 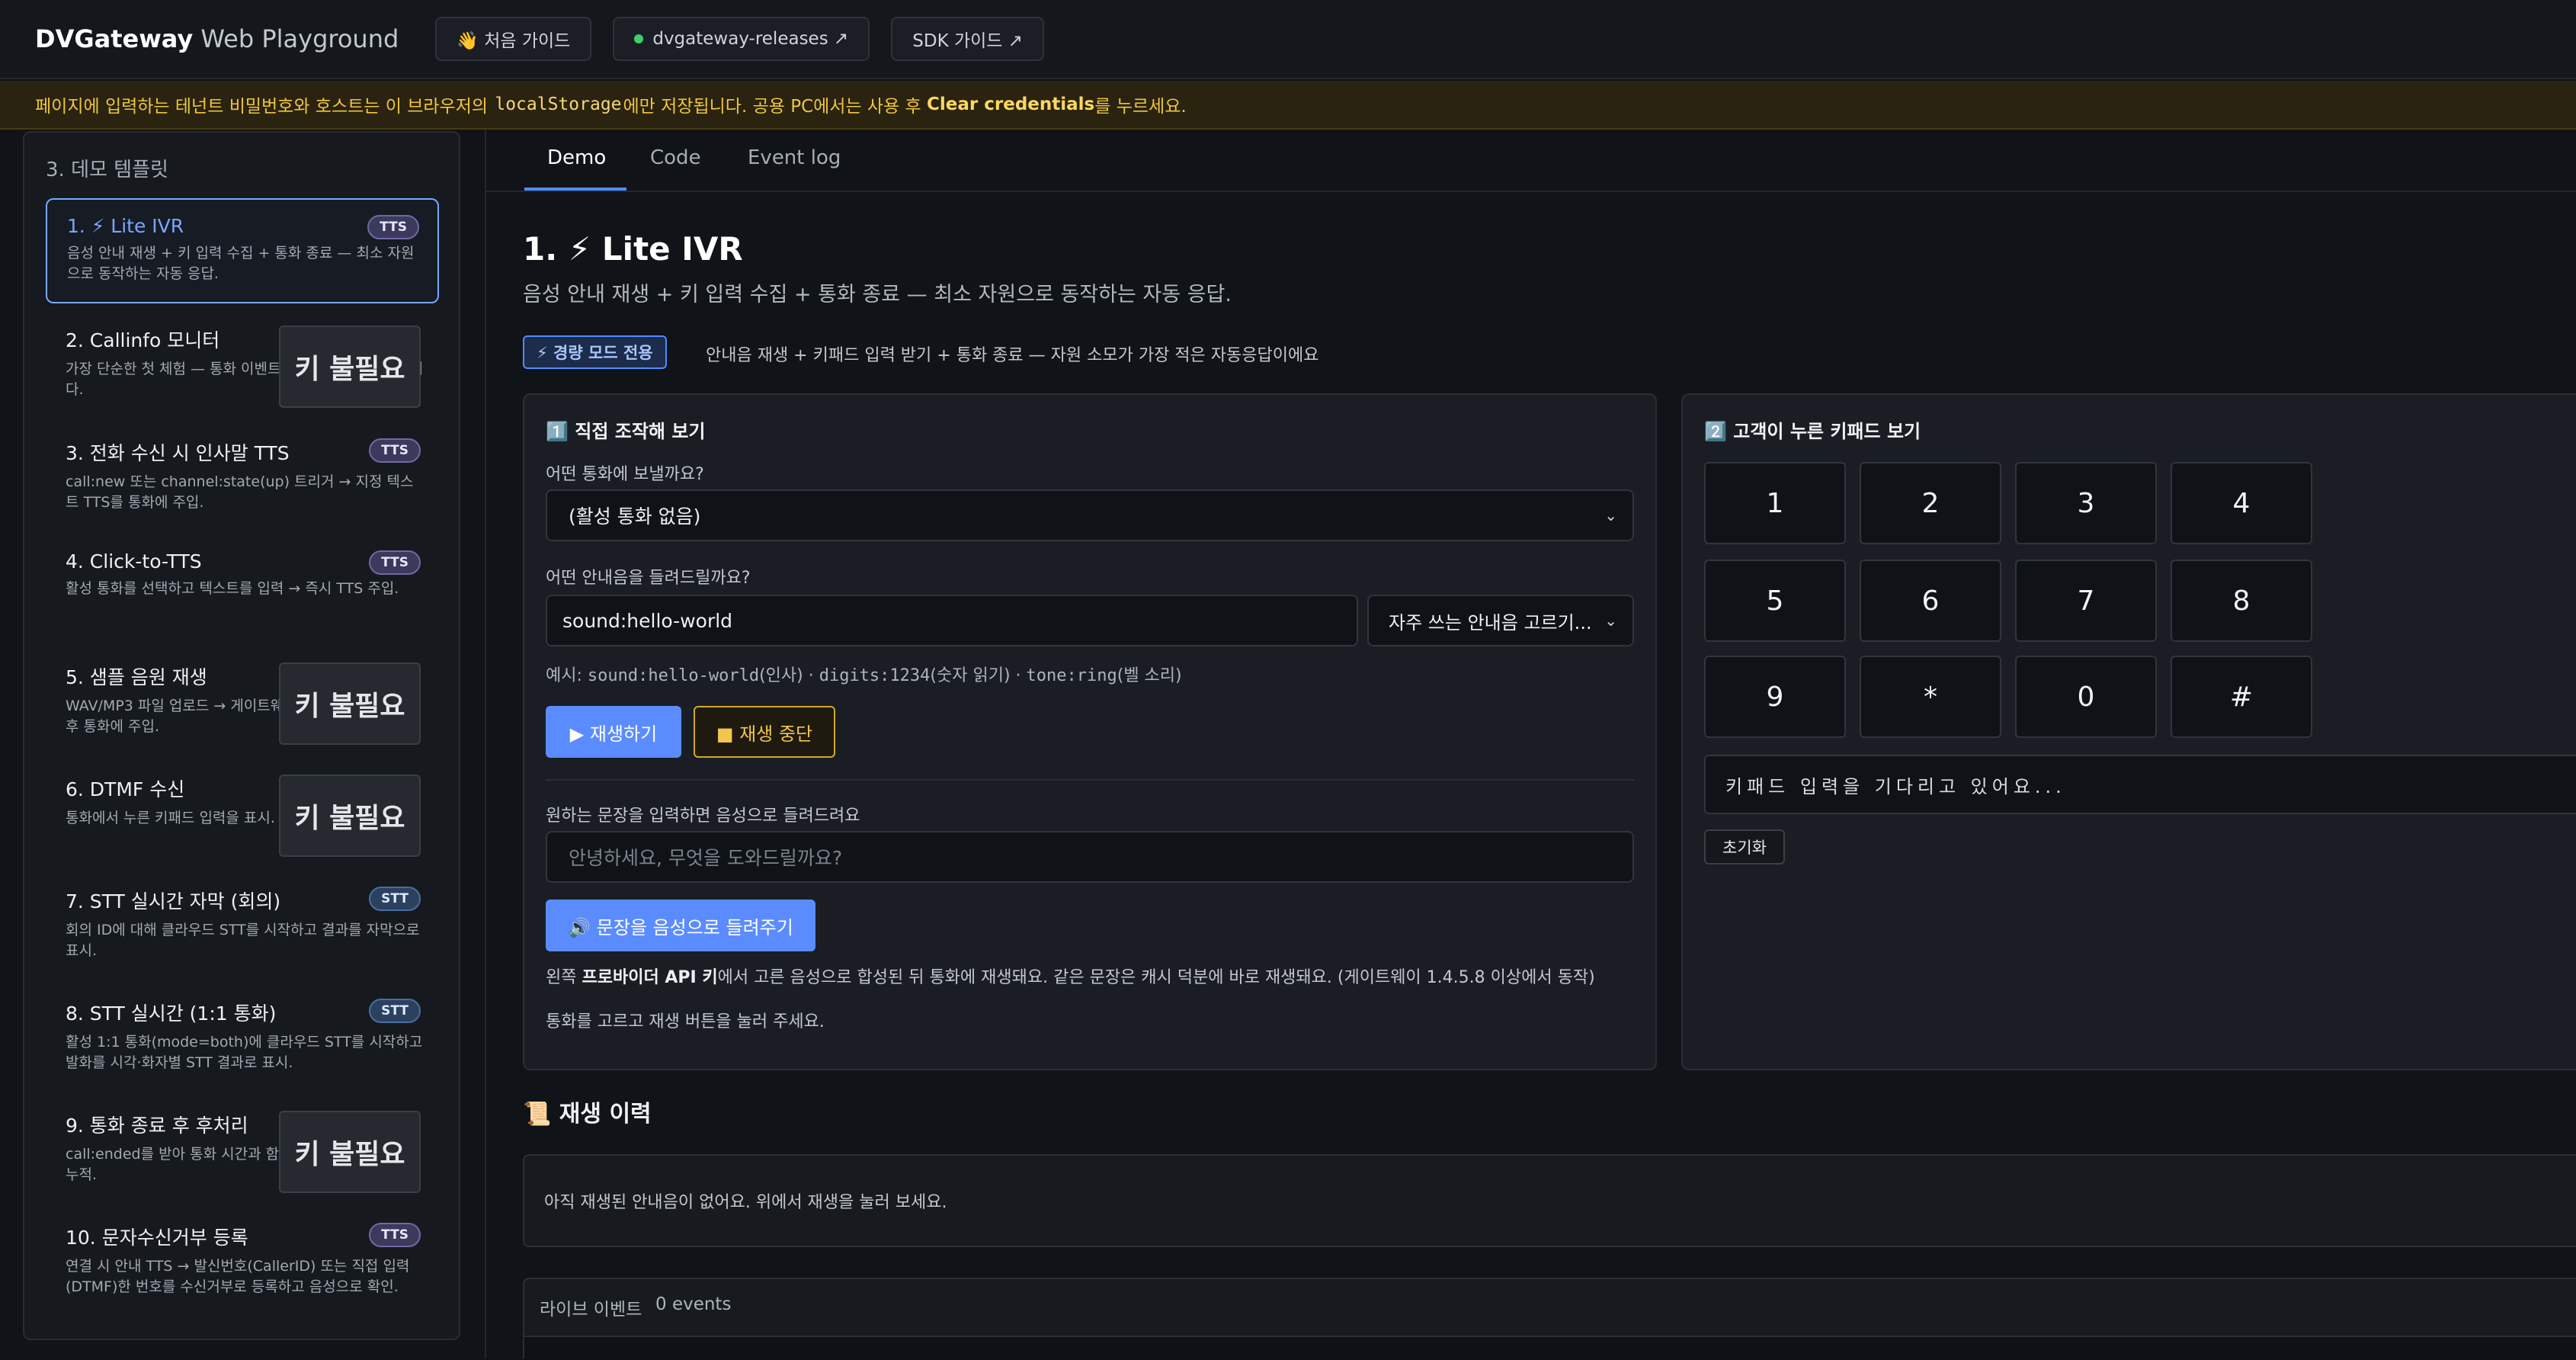 What do you see at coordinates (2241, 697) in the screenshot?
I see `keypad-key-hash: #` at bounding box center [2241, 697].